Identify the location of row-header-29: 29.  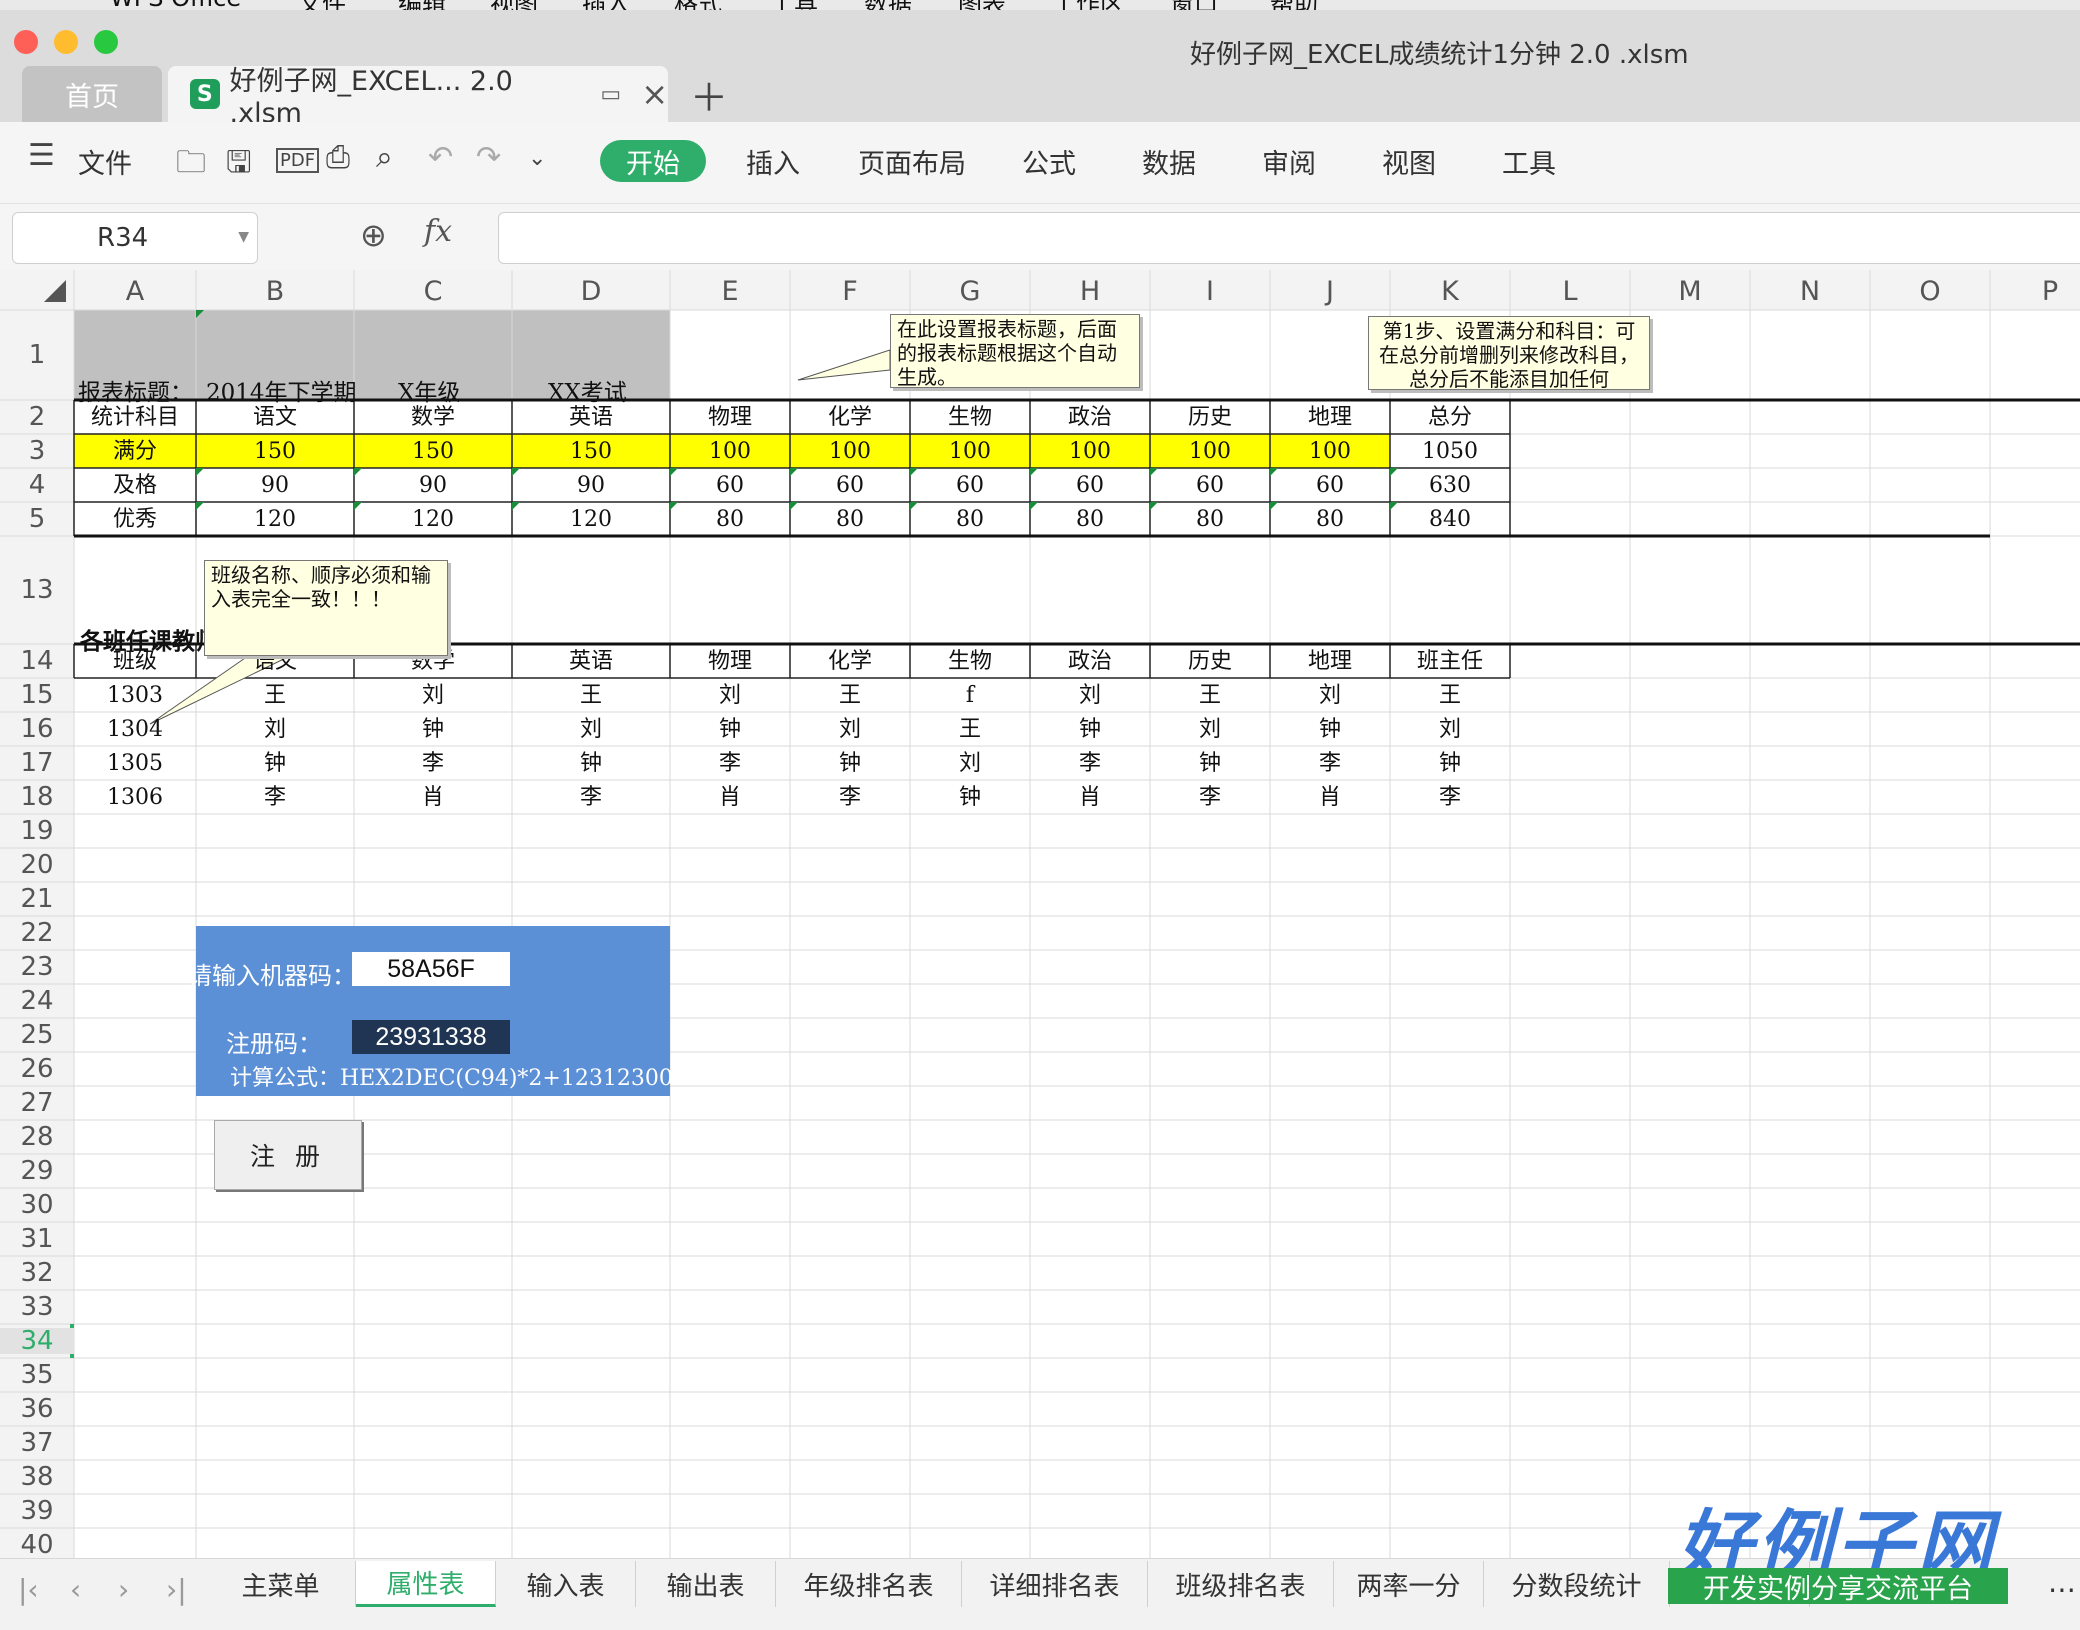
(37, 1171).